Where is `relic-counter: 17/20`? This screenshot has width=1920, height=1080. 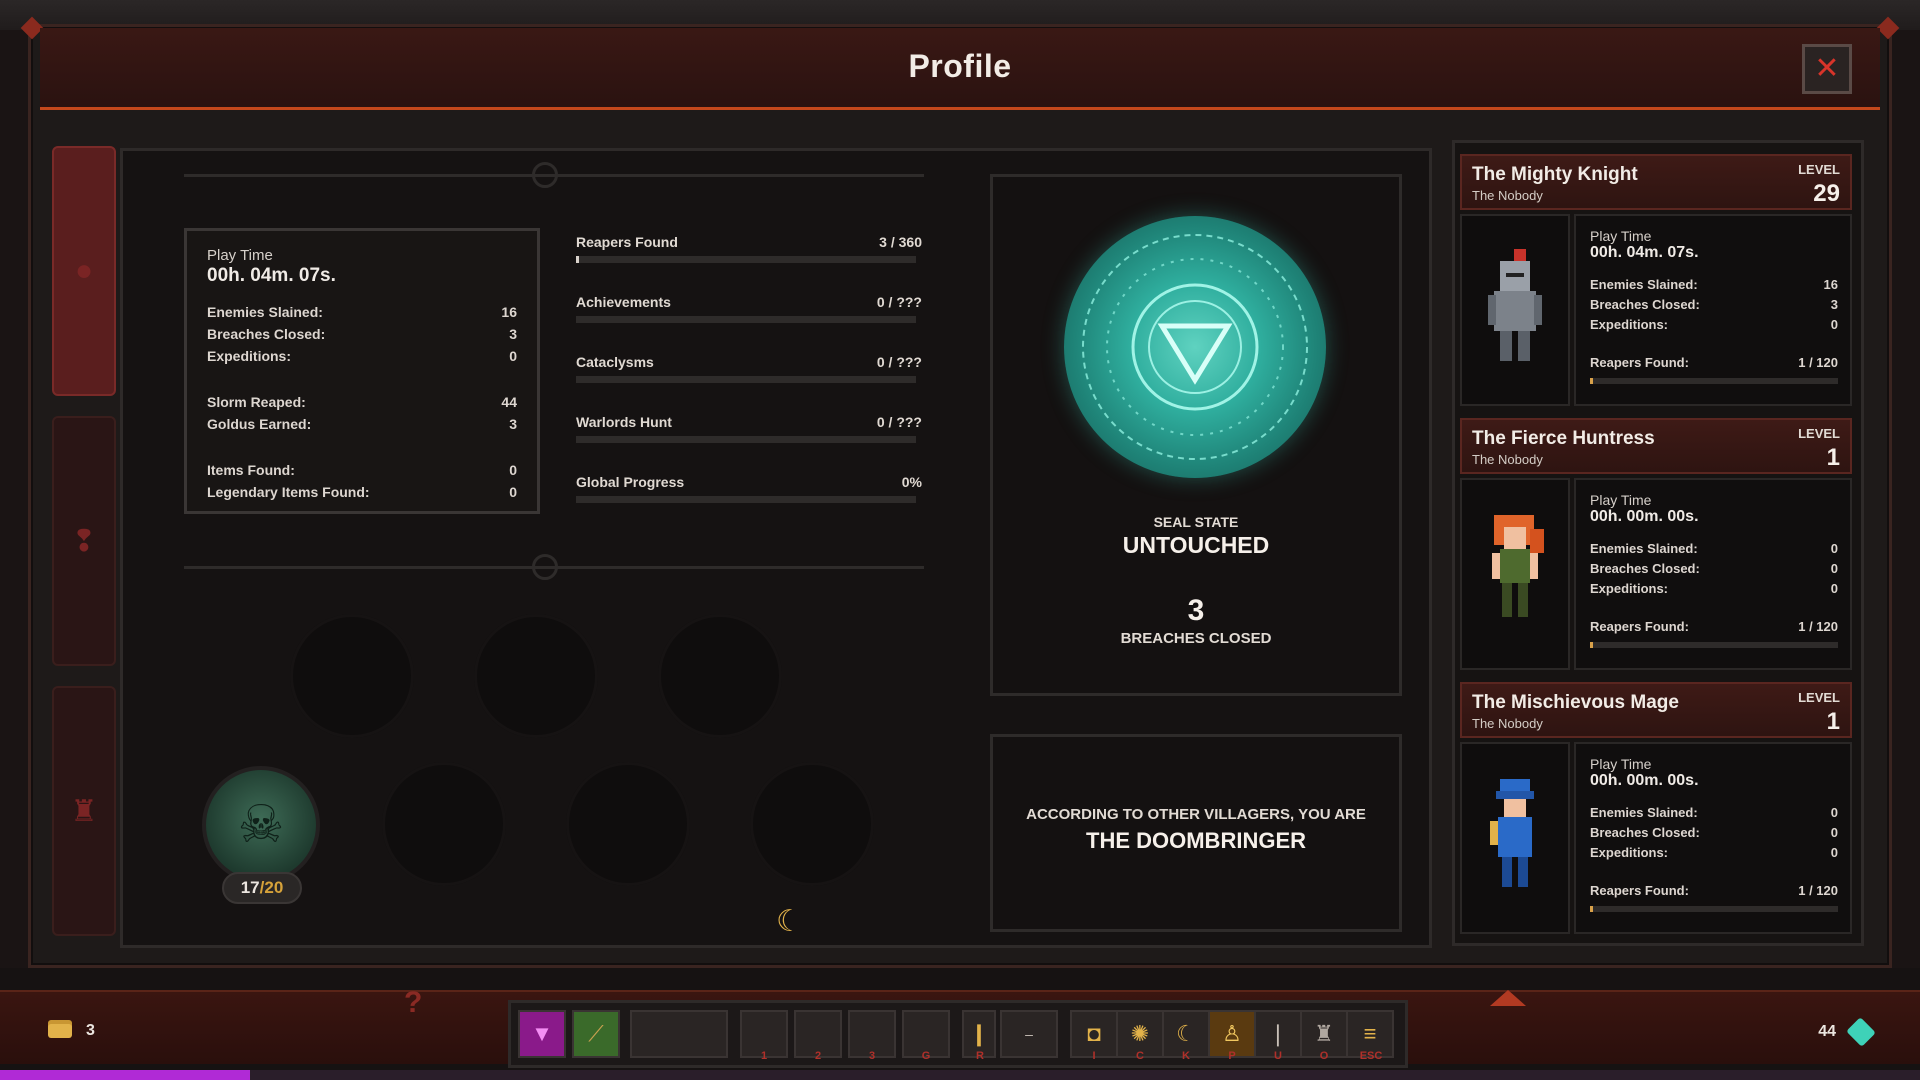 relic-counter: 17/20 is located at coordinates (262, 888).